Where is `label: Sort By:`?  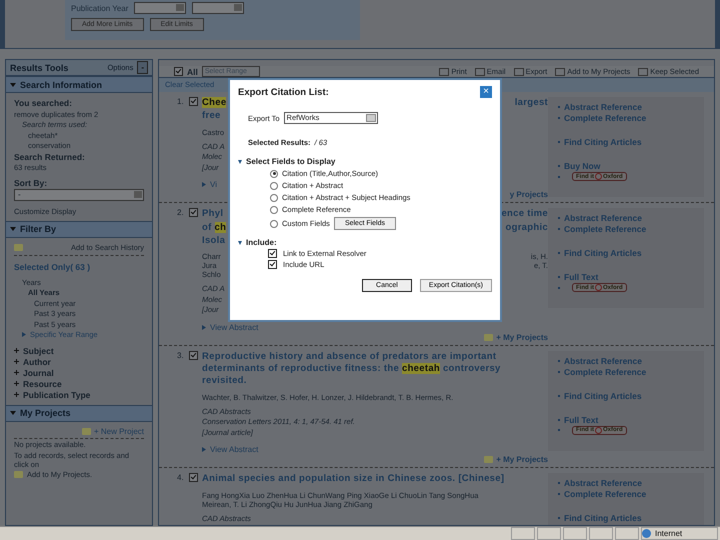
label: Sort By: is located at coordinates (31, 183).